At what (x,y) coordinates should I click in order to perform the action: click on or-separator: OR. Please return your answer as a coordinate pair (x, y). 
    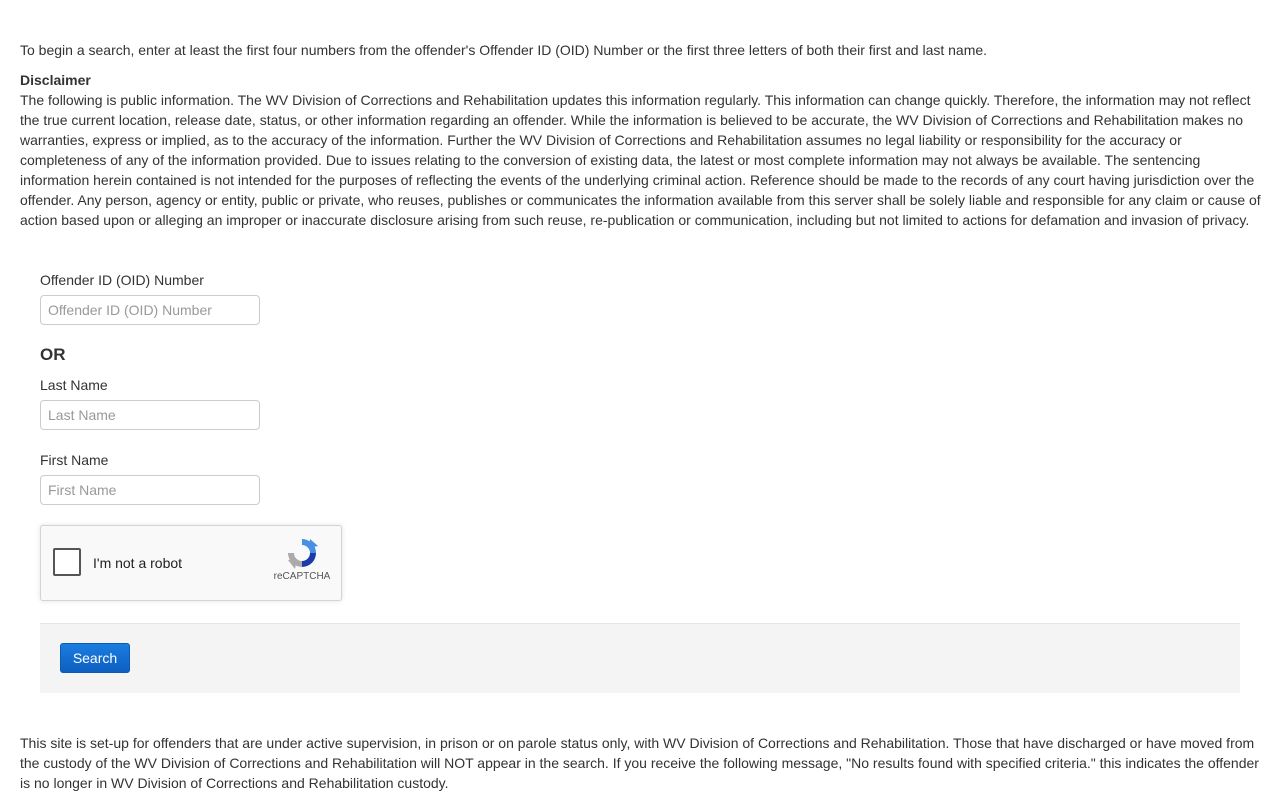
    Looking at the image, I should click on (53, 354).